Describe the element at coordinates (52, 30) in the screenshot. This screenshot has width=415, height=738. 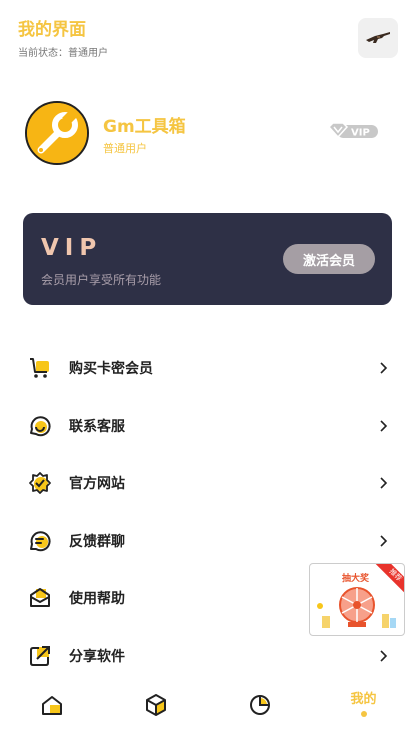
I see `page-title: 我的界面` at that location.